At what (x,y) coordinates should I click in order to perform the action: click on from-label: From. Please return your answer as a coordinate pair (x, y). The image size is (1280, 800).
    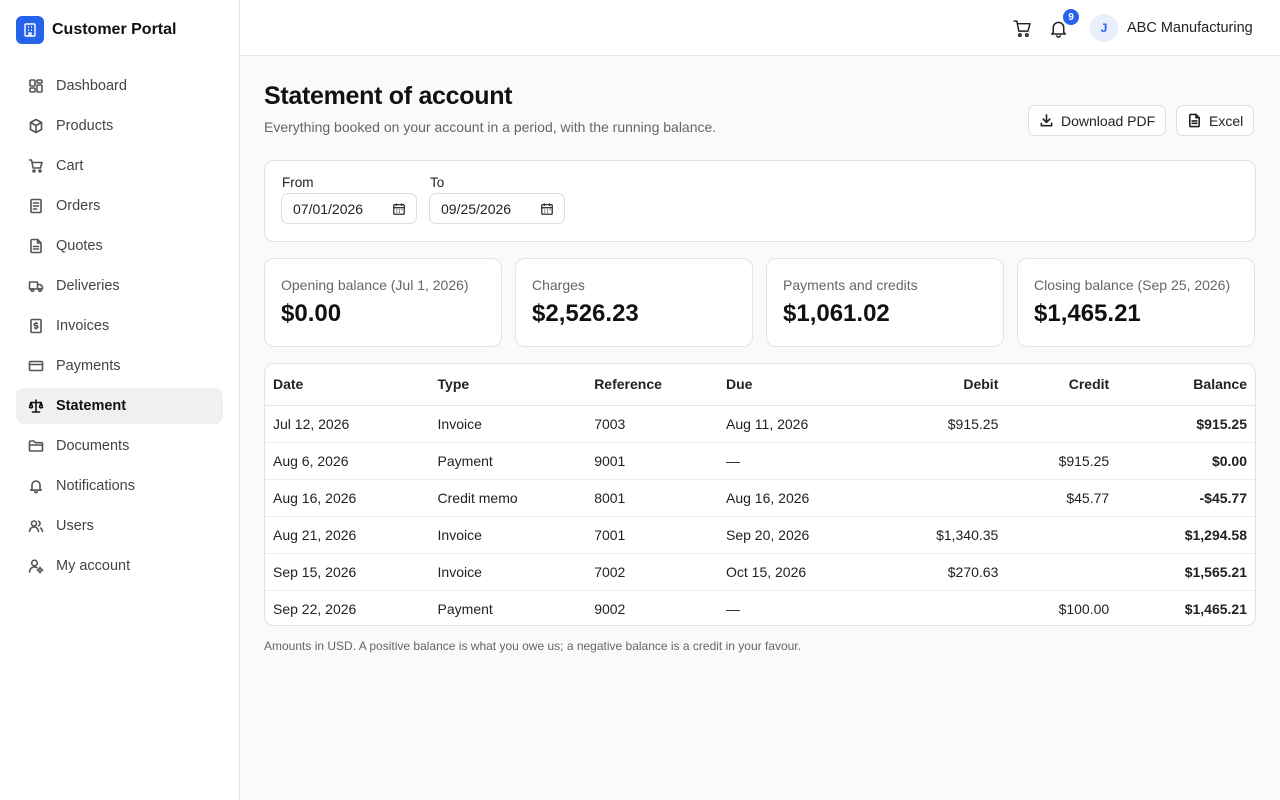
    Looking at the image, I should click on (298, 182).